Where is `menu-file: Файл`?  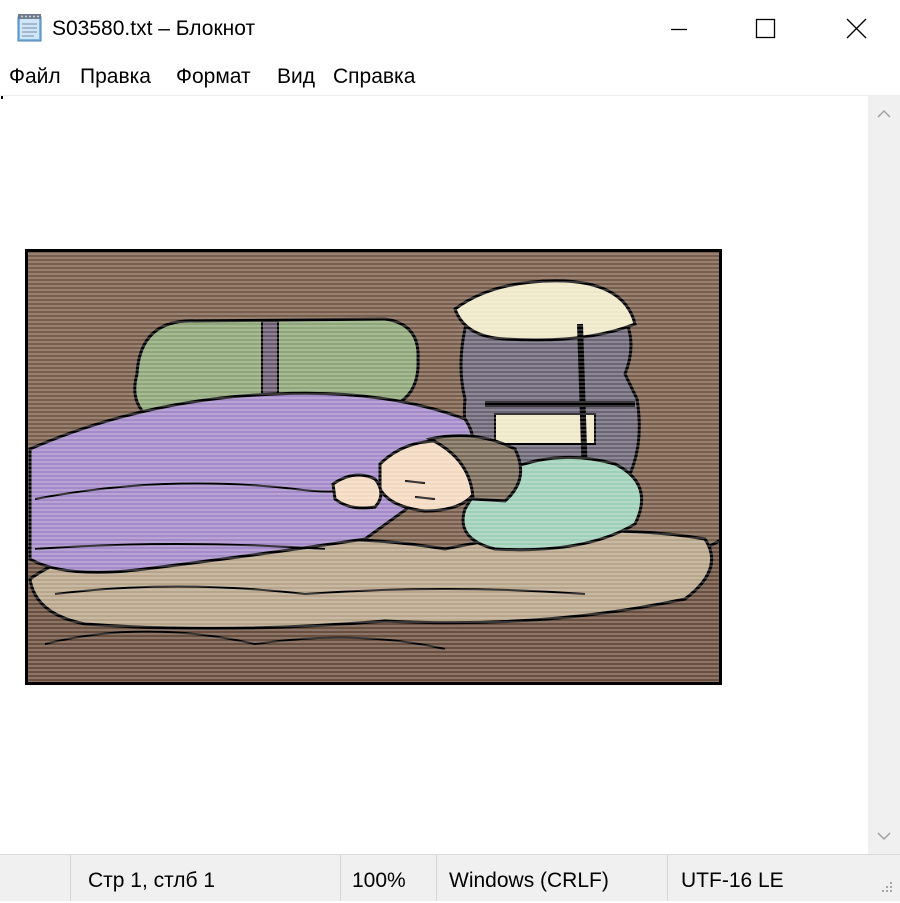
menu-file: Файл is located at coordinates (35, 77).